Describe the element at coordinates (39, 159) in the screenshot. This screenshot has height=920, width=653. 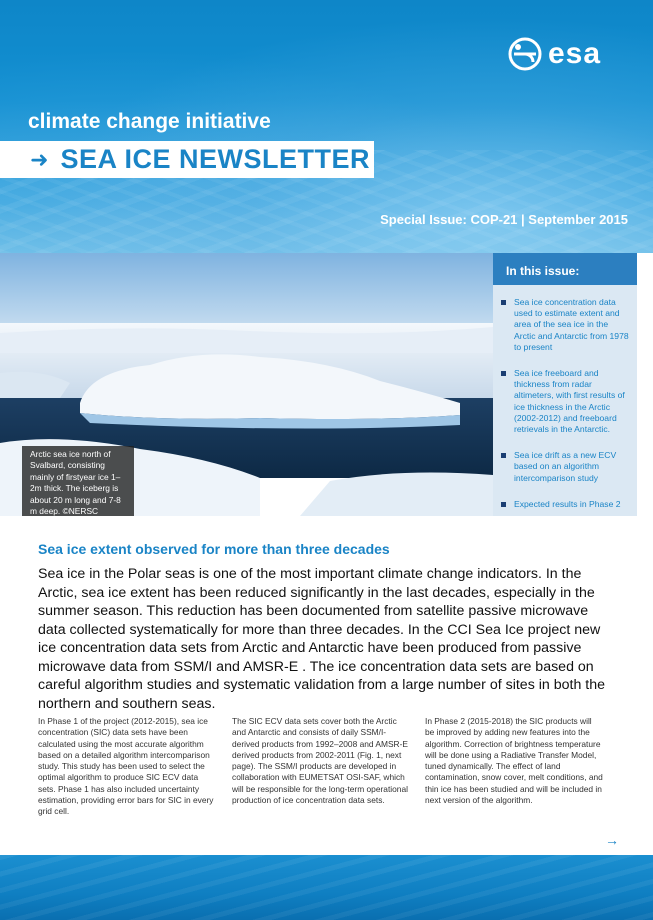
I see `arrow-right-icon: ➜` at that location.